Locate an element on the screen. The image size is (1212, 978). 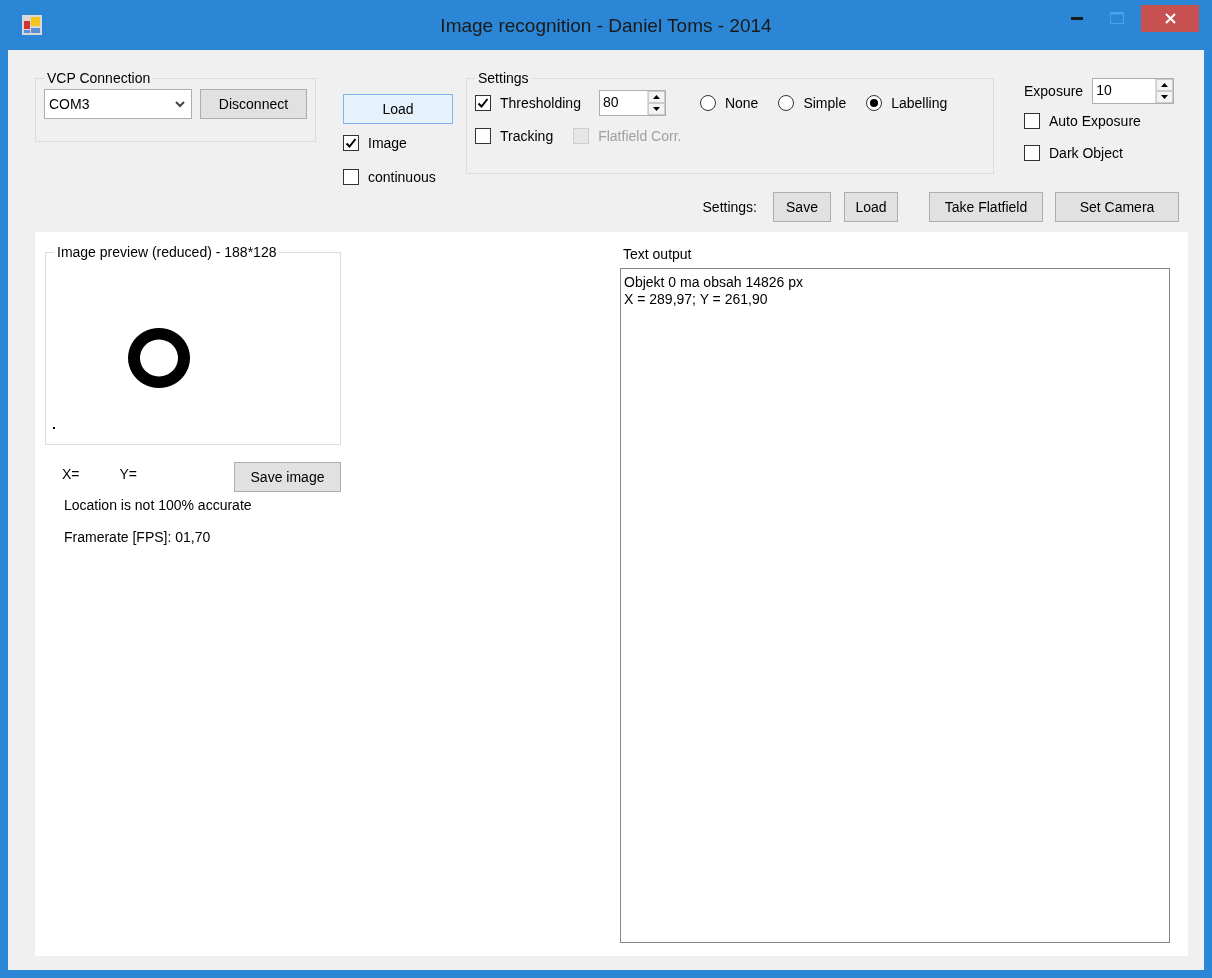
minimize-icon is located at coordinates (1077, 18).